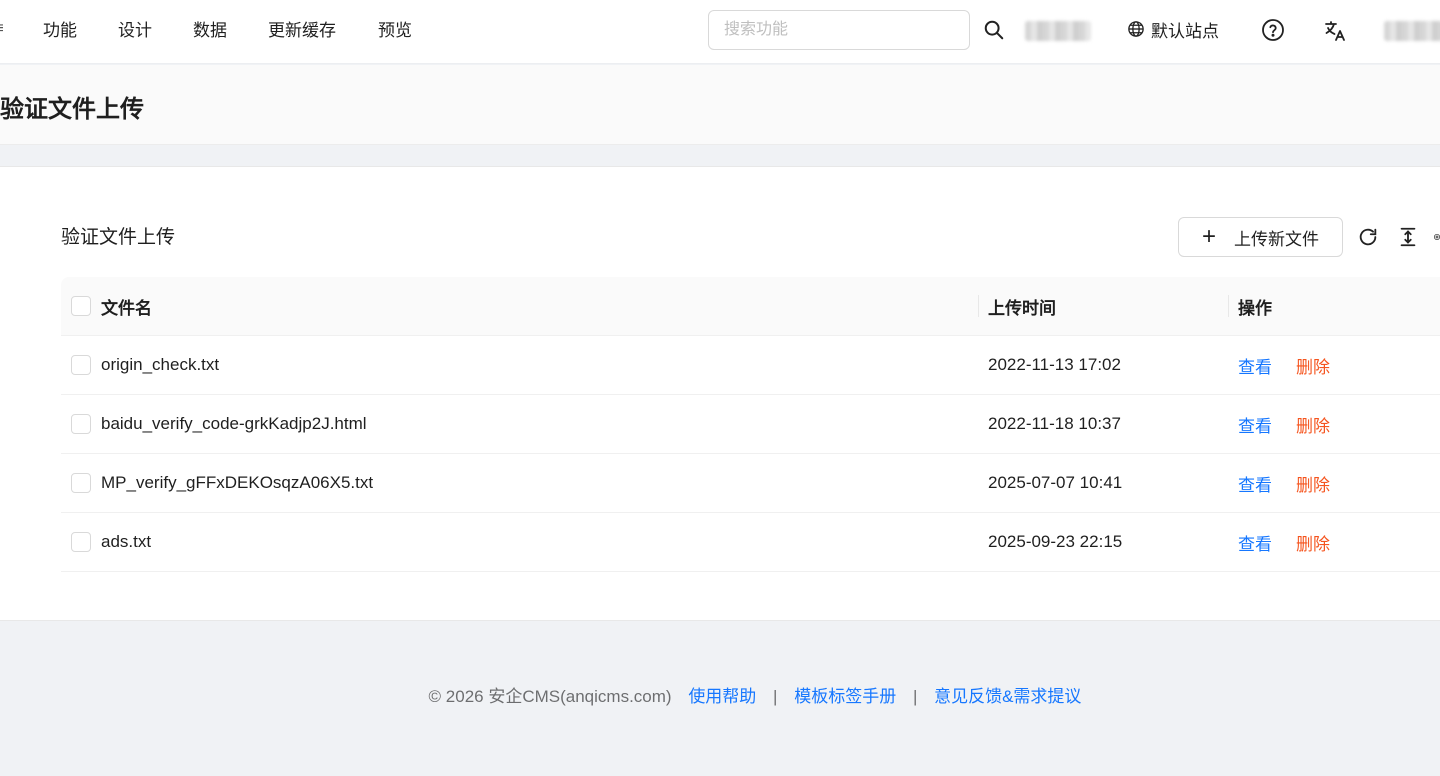 Image resolution: width=1440 pixels, height=776 pixels. What do you see at coordinates (126, 308) in the screenshot?
I see `header-file-name: 文件名` at bounding box center [126, 308].